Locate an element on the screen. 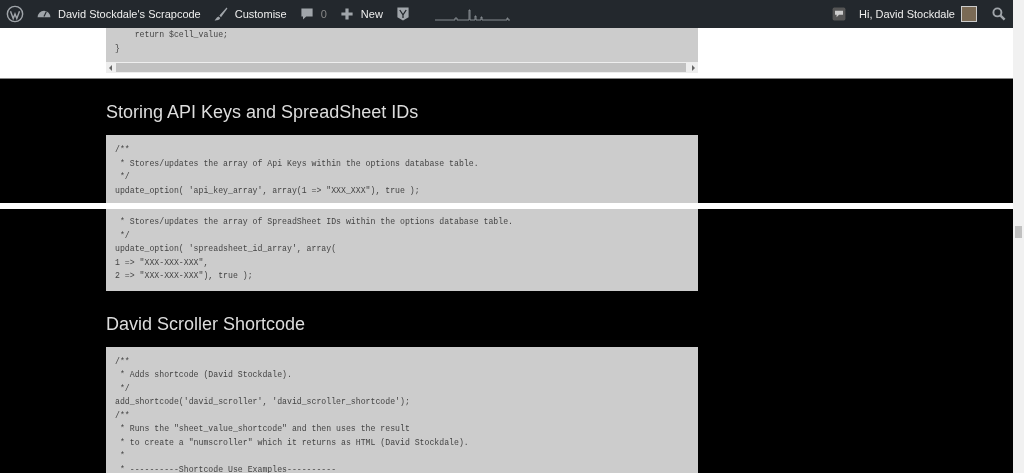 This screenshot has width=1024, height=473. account-greeting-link: Hi, David Stockdale is located at coordinates (918, 14).